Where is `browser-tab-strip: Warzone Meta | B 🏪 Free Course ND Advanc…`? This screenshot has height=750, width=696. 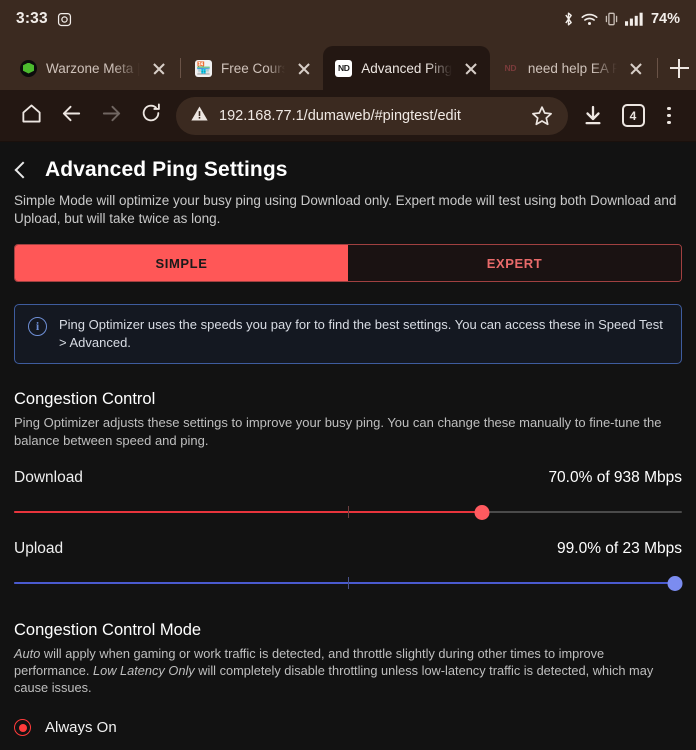 browser-tab-strip: Warzone Meta | B 🏪 Free Course ND Advanc… is located at coordinates (348, 64).